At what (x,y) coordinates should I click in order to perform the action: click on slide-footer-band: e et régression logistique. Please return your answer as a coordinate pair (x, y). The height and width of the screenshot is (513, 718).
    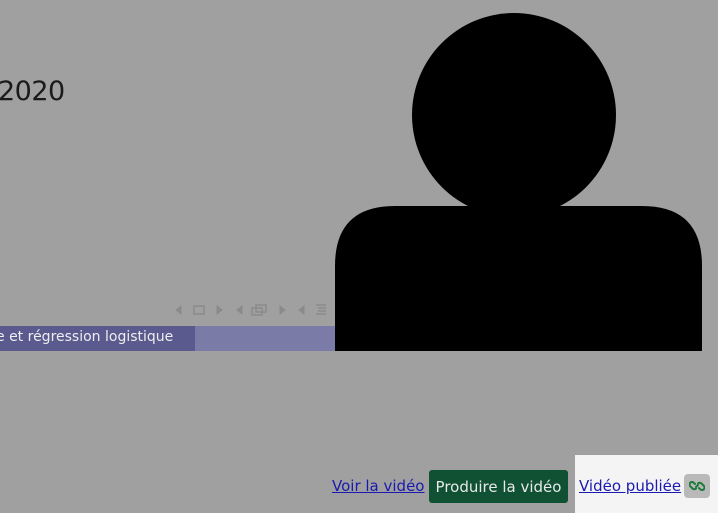
    Looking at the image, I should click on (167, 338).